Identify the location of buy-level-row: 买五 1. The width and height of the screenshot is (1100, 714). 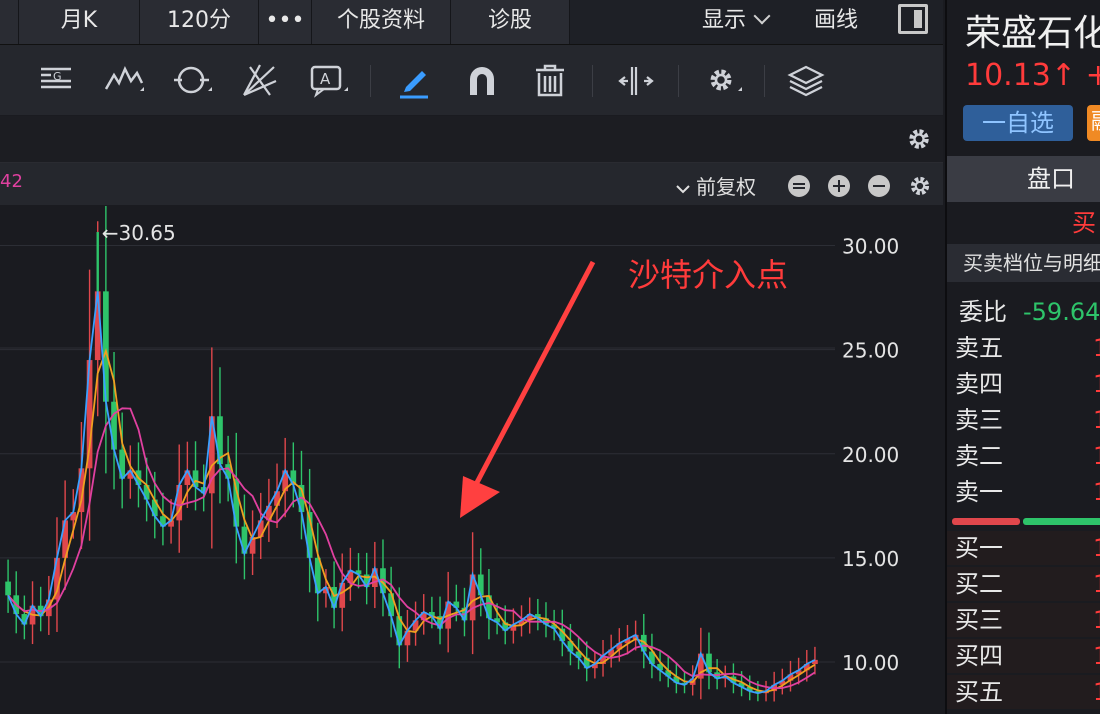
(1023, 692).